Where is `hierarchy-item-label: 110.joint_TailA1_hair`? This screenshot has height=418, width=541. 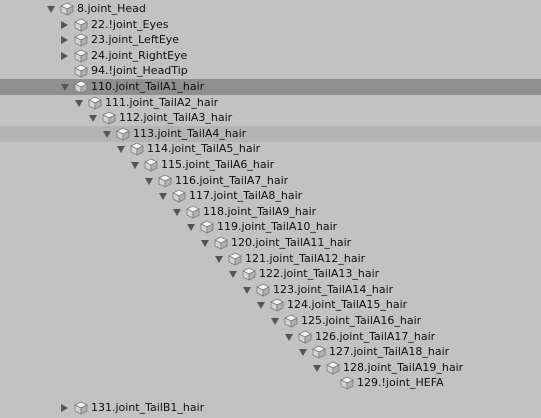 hierarchy-item-label: 110.joint_TailA1_hair is located at coordinates (148, 86).